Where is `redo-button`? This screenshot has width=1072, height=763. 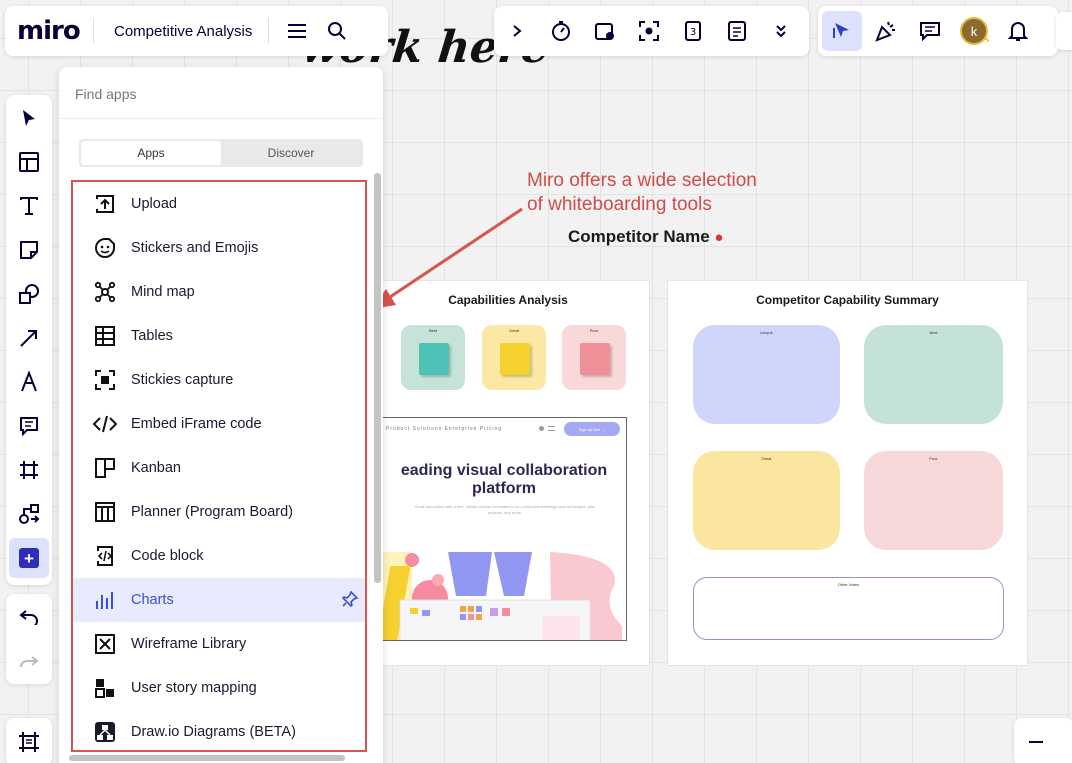 redo-button is located at coordinates (29, 661).